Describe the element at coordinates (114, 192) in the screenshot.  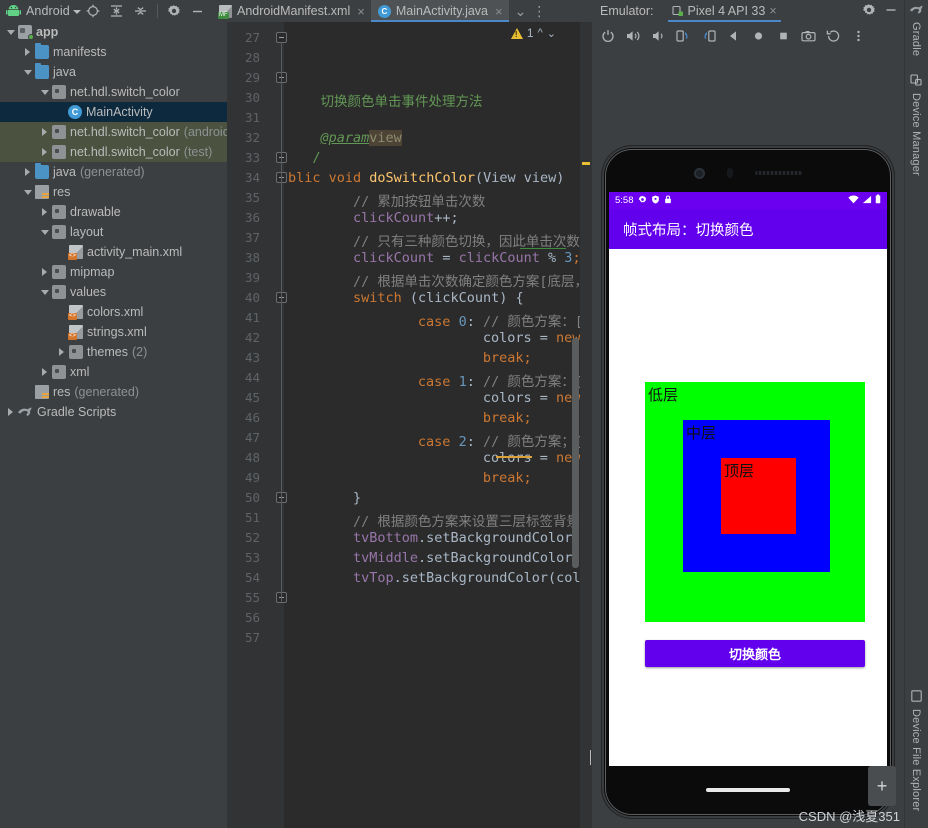
I see `tree-item-res: res` at that location.